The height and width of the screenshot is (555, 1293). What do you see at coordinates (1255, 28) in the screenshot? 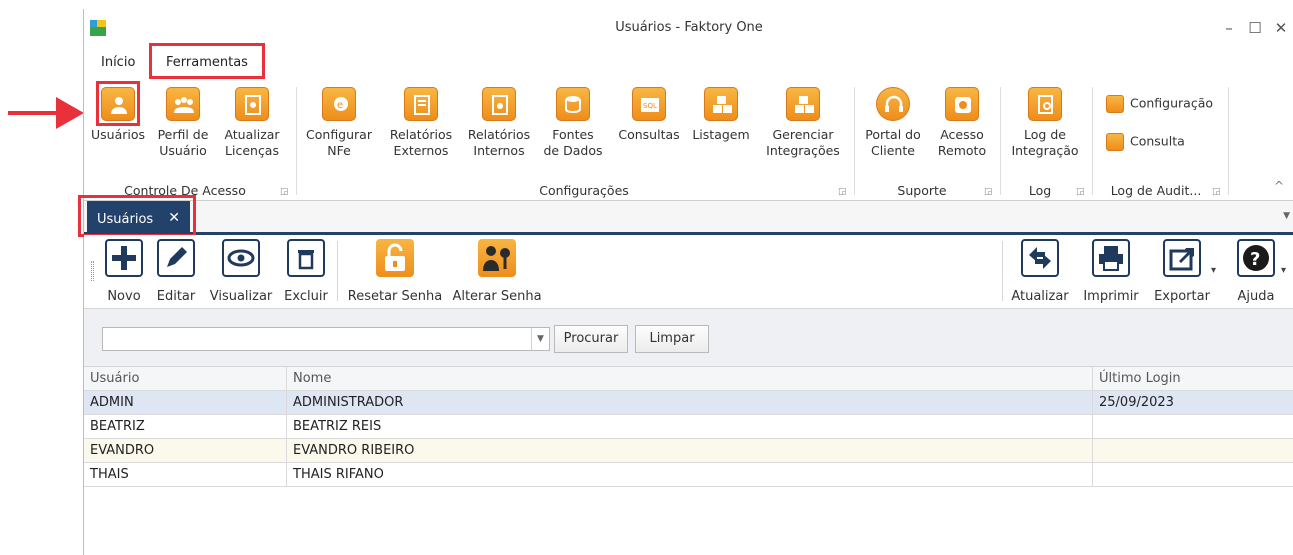
I see `maximize-button: ☐` at bounding box center [1255, 28].